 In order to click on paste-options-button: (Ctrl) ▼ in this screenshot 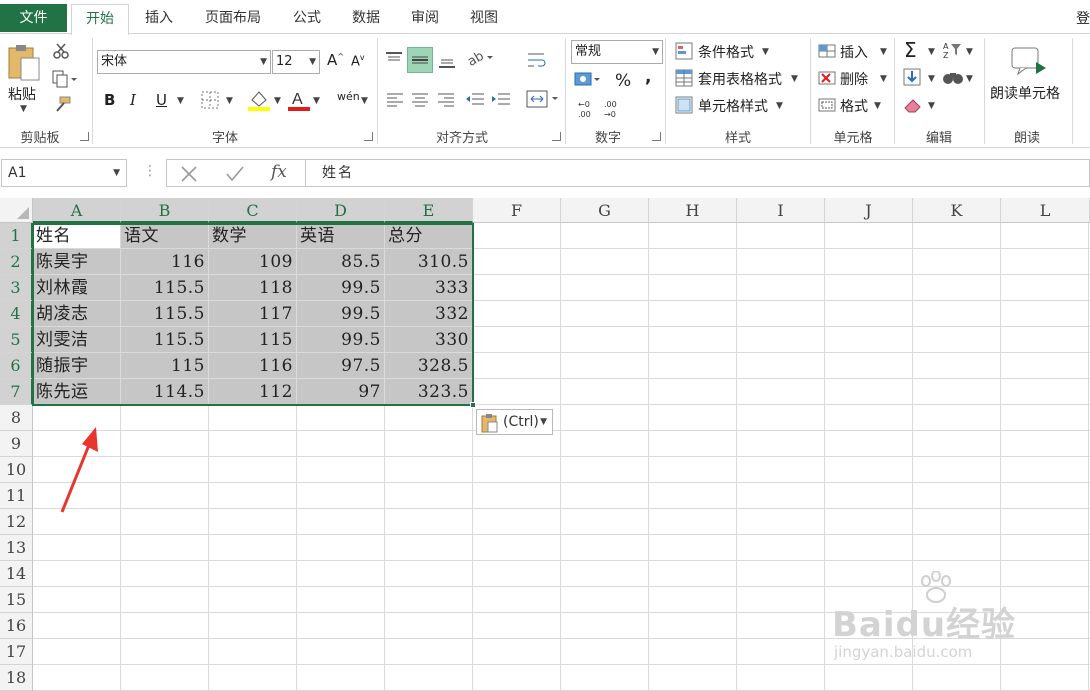, I will do `click(514, 422)`.